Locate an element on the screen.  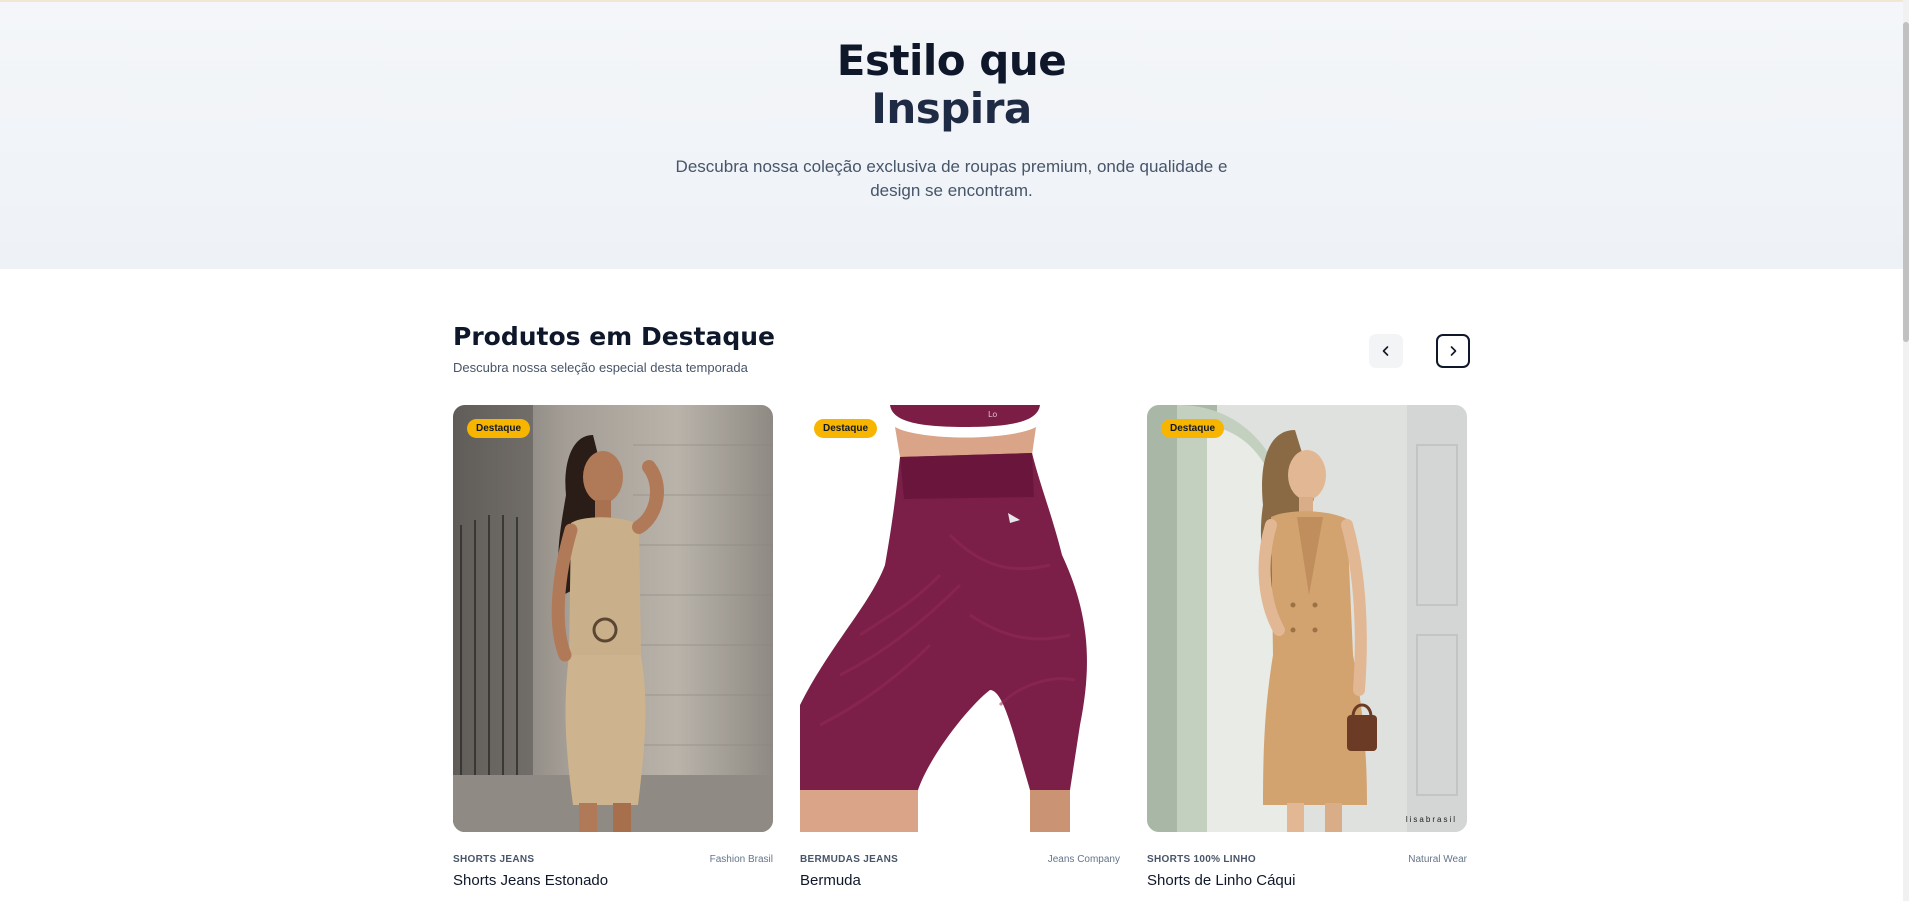
carousel-prev-button is located at coordinates (1386, 351).